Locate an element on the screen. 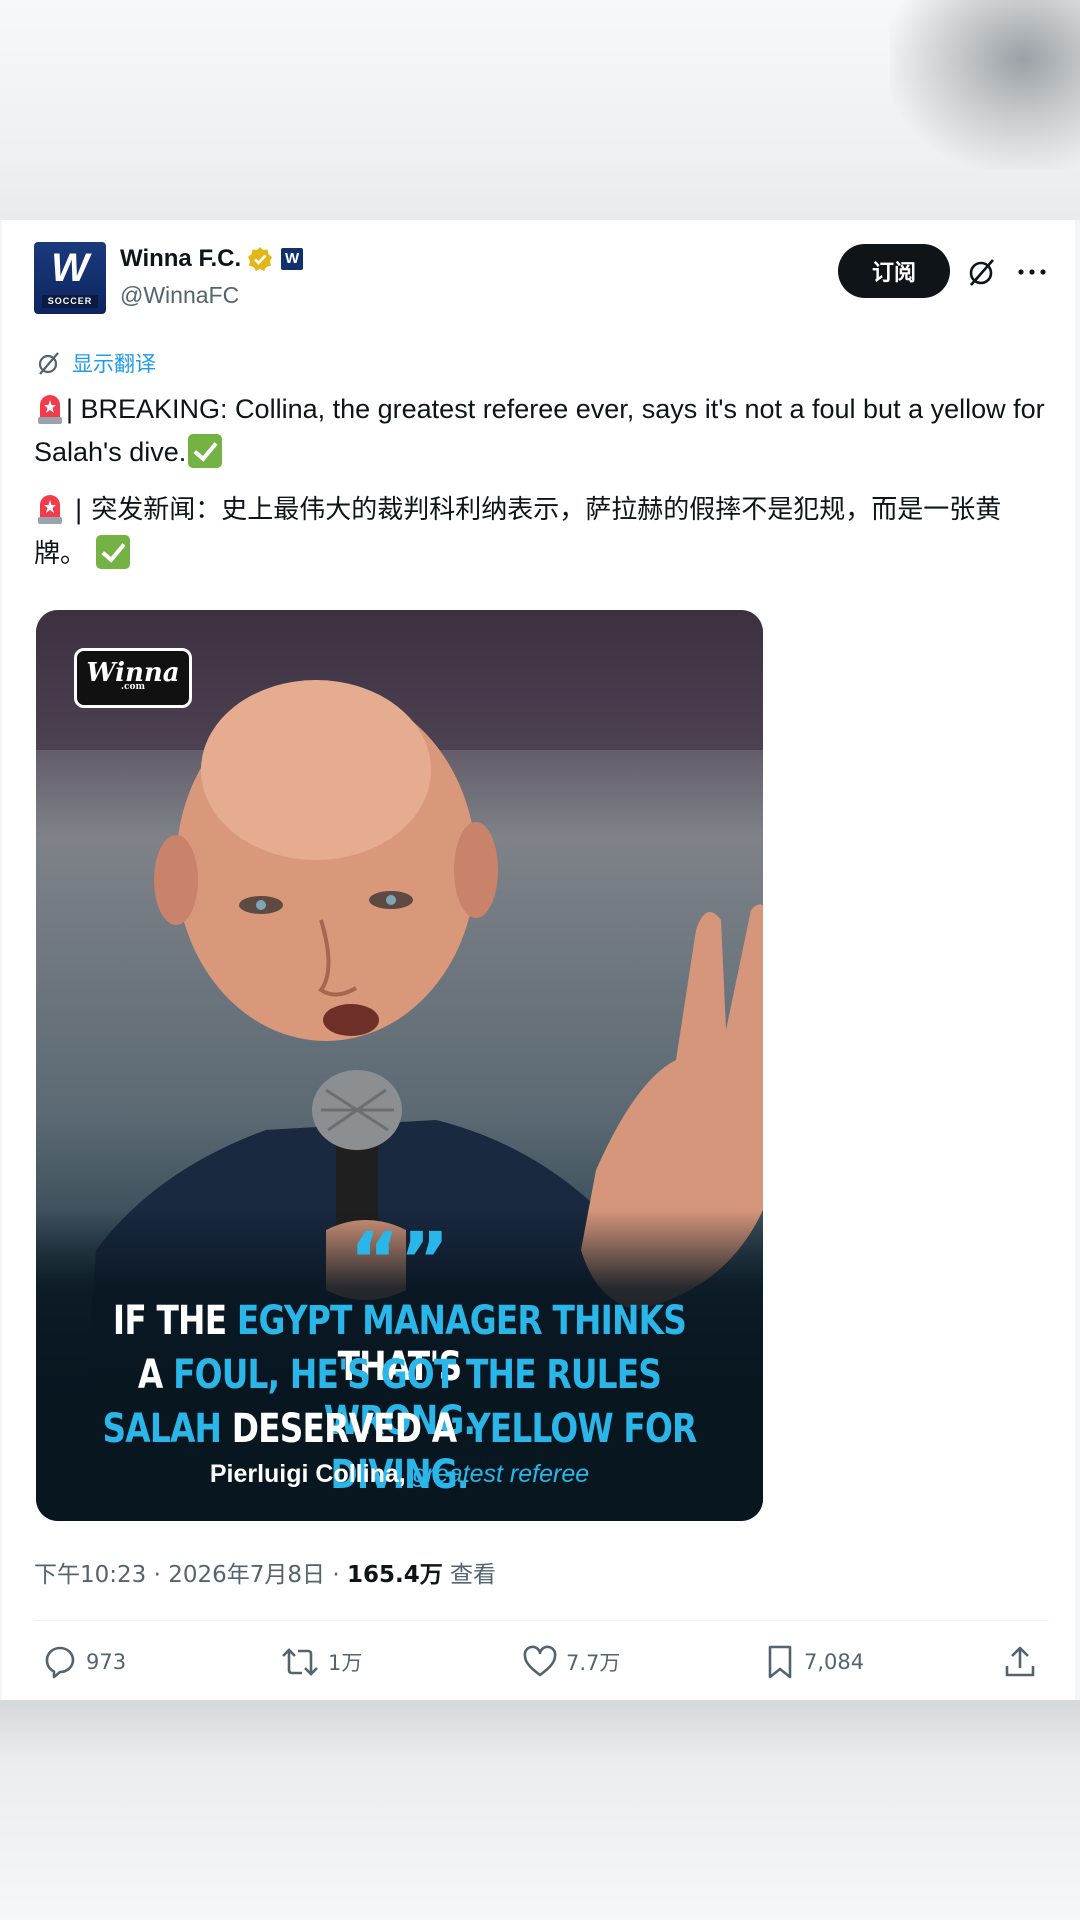 The height and width of the screenshot is (1920, 1080). grok-icon is located at coordinates (982, 272).